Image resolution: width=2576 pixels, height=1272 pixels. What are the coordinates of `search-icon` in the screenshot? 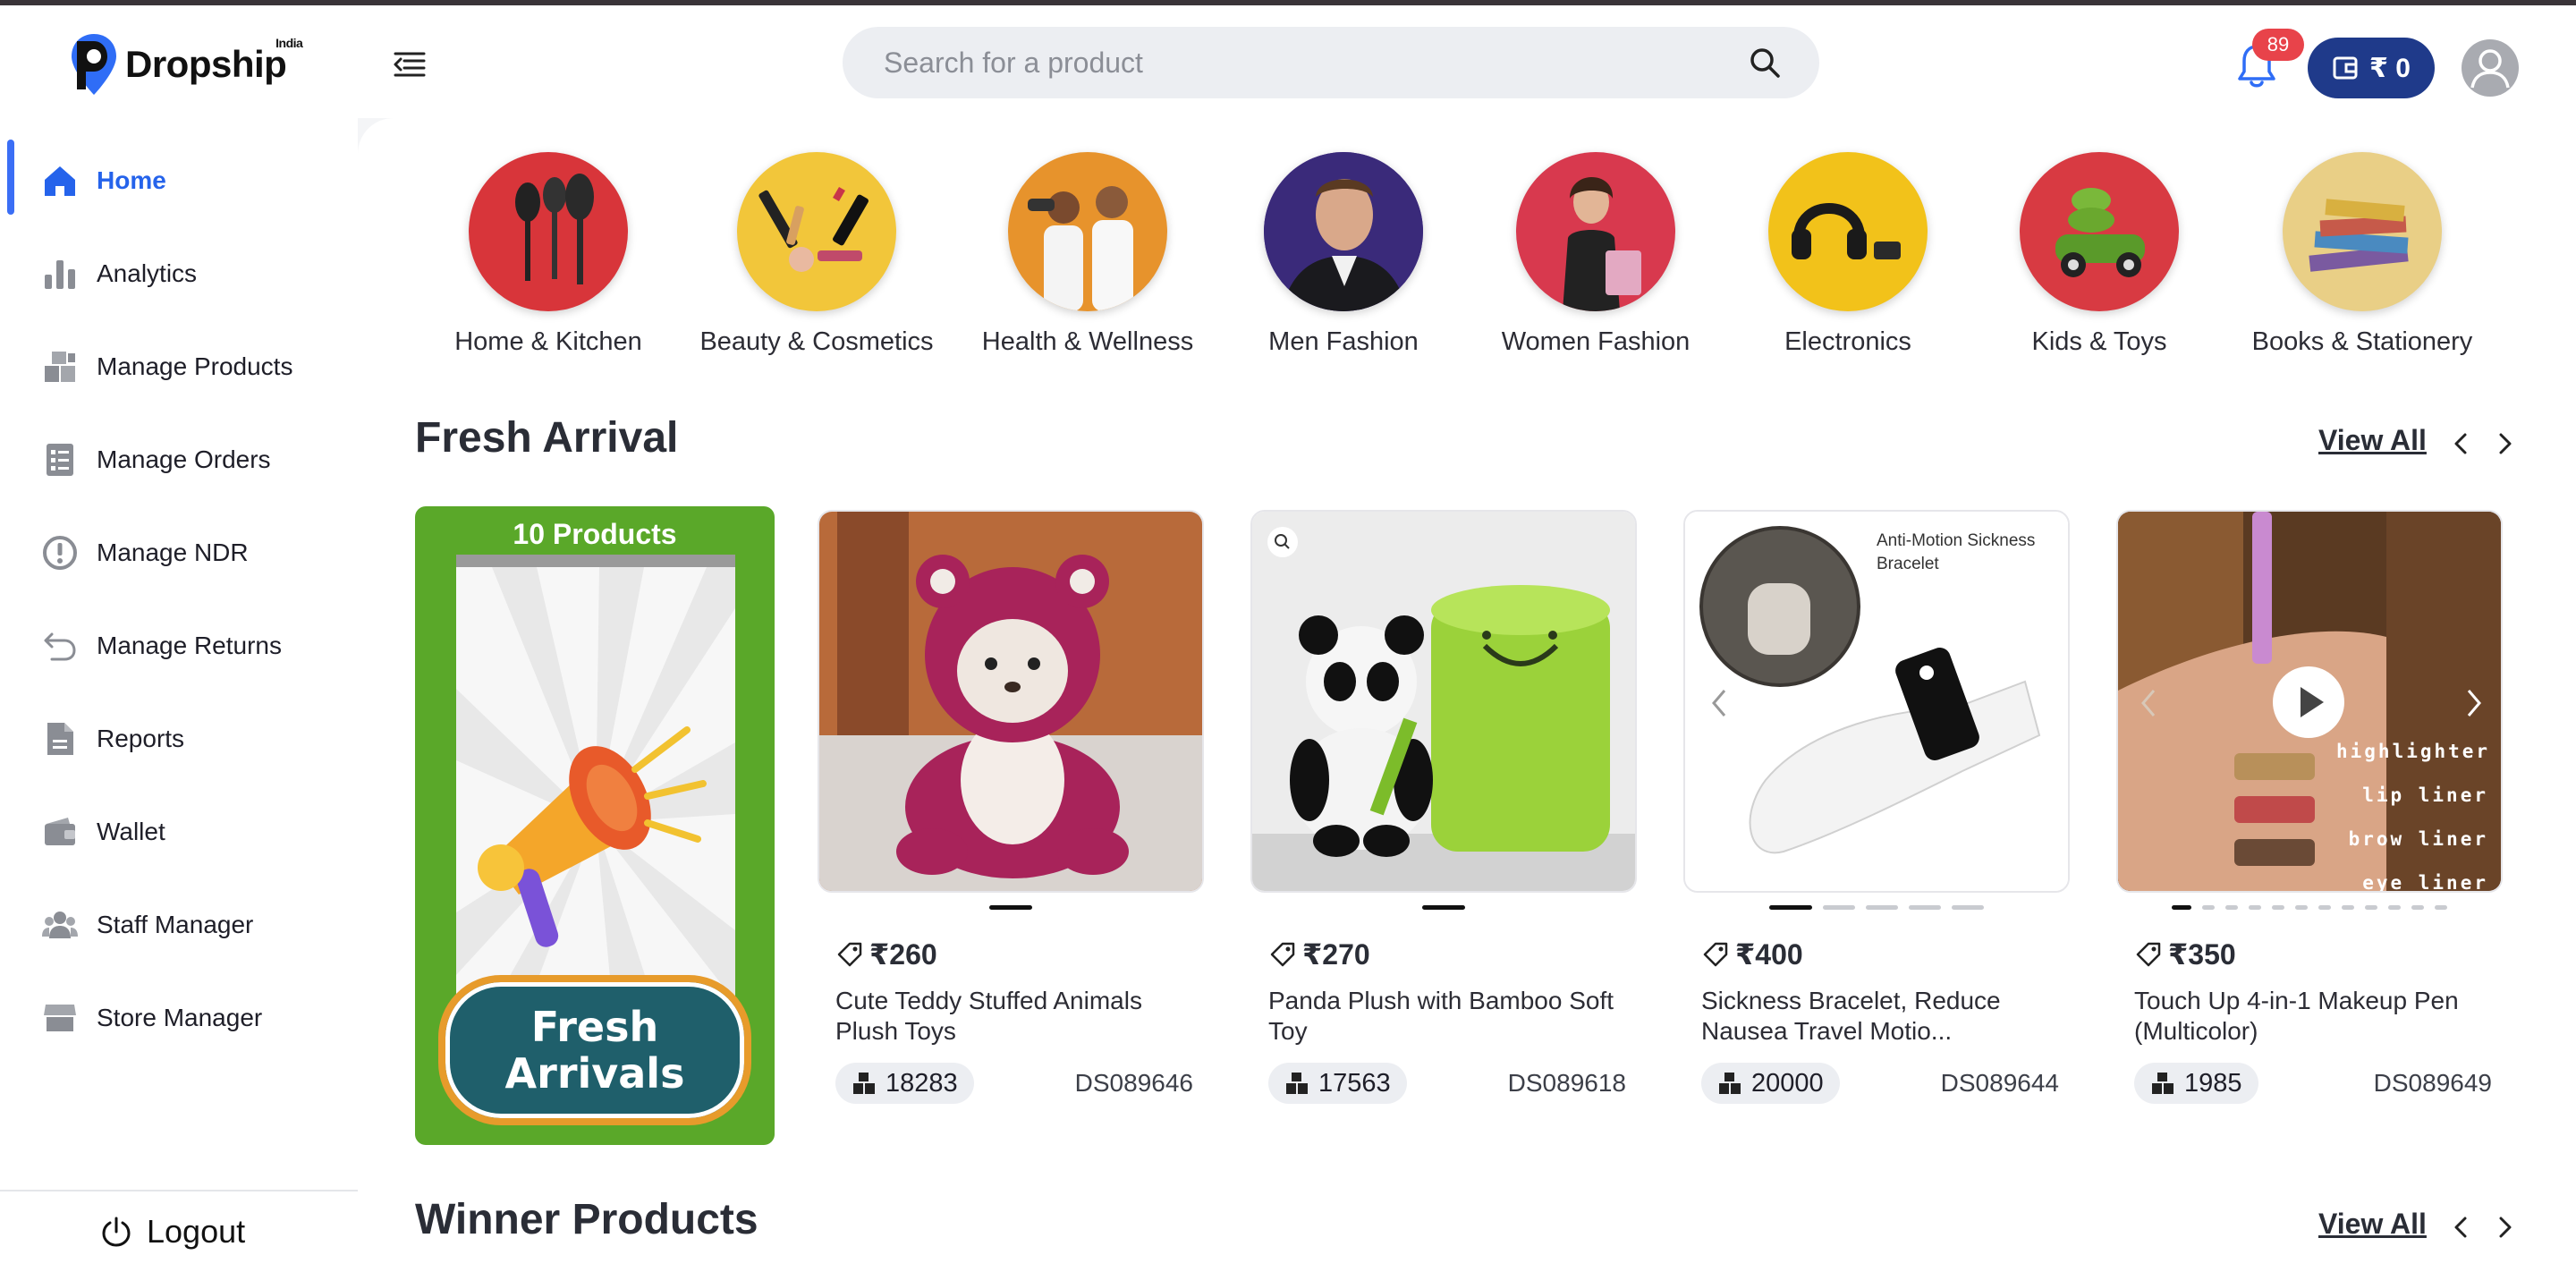 It's located at (1765, 62).